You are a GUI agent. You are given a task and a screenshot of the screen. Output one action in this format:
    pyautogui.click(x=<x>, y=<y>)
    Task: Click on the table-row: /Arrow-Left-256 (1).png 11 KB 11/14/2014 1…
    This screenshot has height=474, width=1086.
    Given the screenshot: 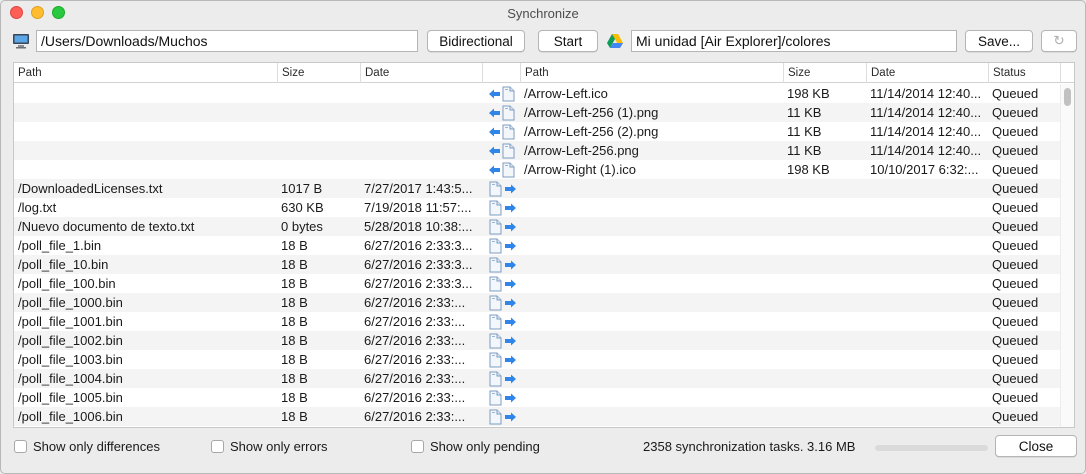 What is the action you would take?
    pyautogui.click(x=538, y=112)
    